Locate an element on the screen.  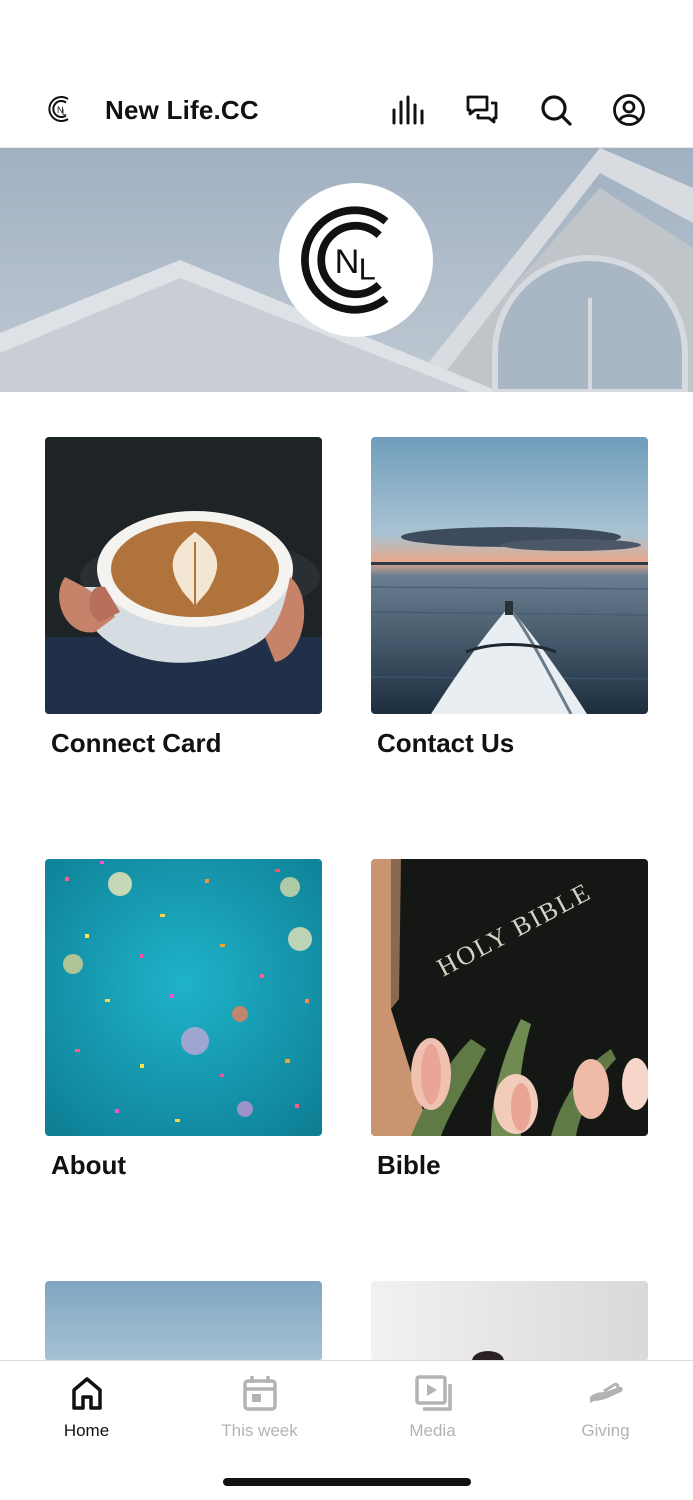
app-header: N L New Life.CC is located at coordinates (346, 74).